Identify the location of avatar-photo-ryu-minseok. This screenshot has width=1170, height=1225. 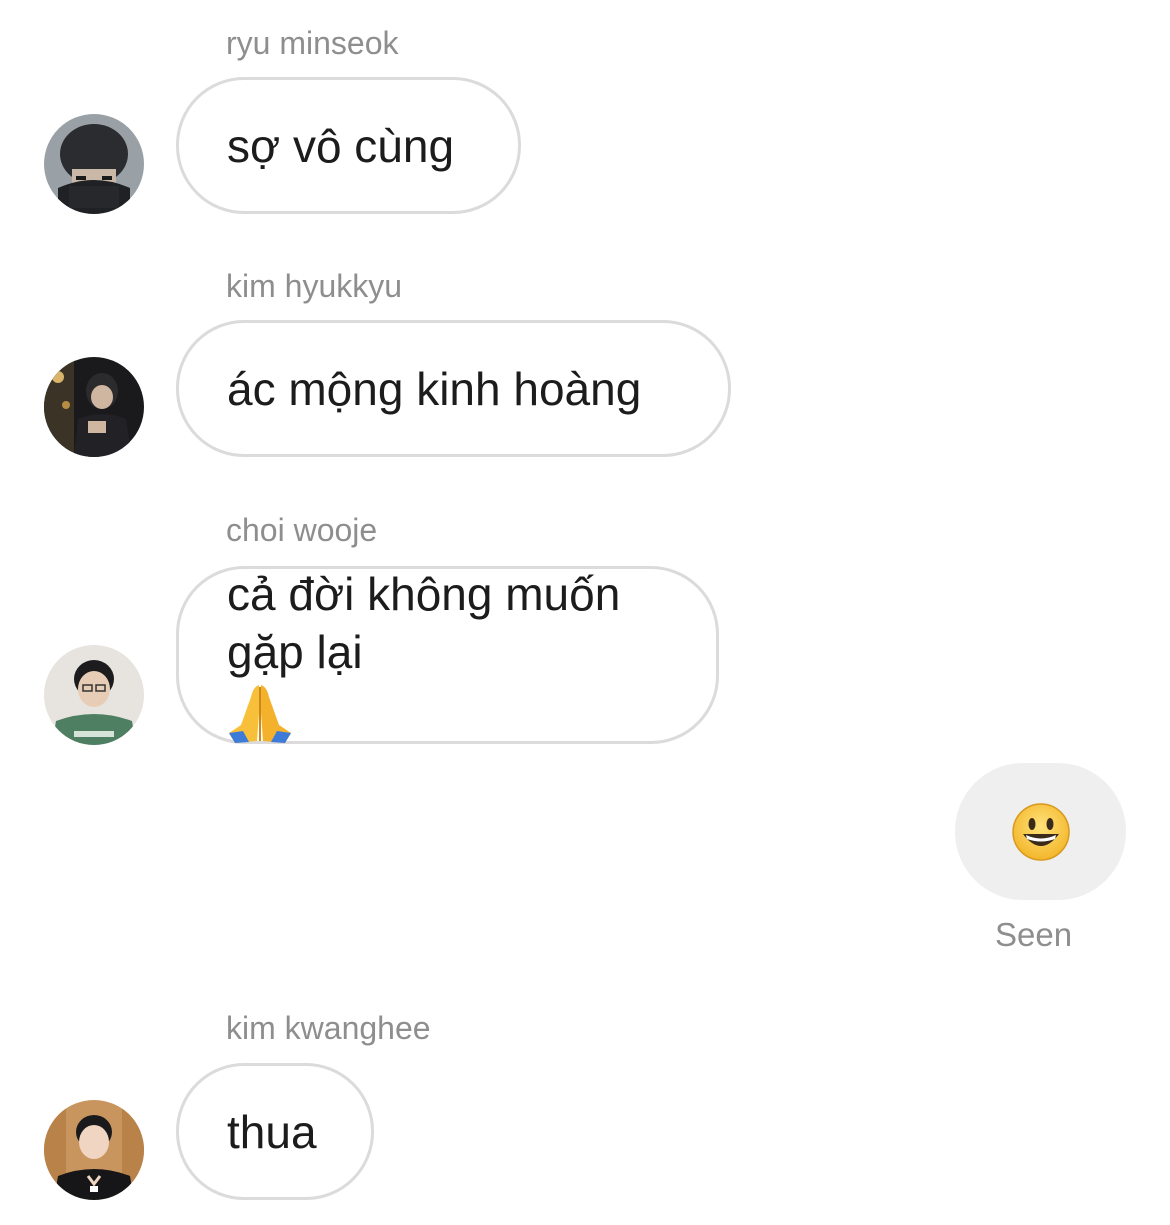
(94, 164).